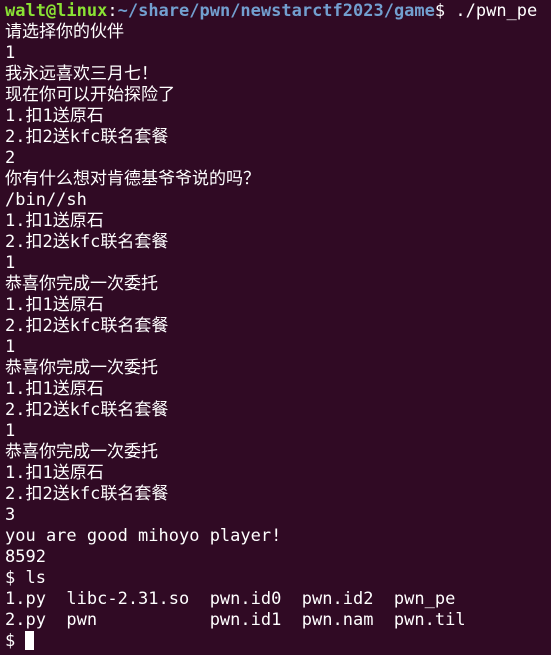 The width and height of the screenshot is (551, 655). What do you see at coordinates (132, 179) in the screenshot?
I see `output-line: 你有什么想对肯德基爷爷说的吗？` at bounding box center [132, 179].